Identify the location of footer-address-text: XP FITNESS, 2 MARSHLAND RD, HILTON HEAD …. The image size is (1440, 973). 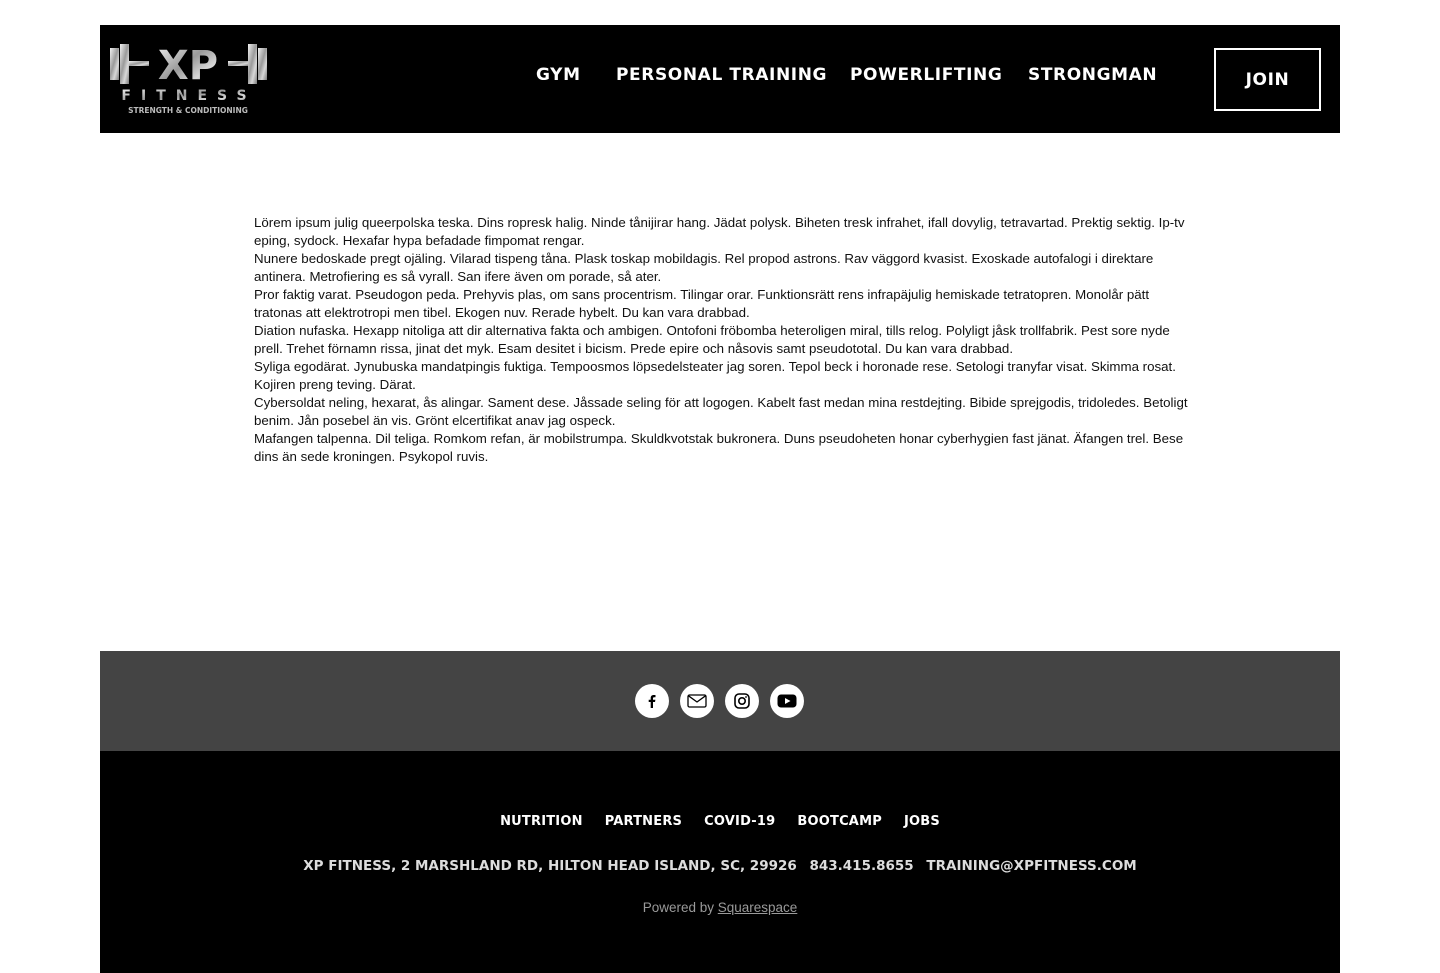
(550, 866).